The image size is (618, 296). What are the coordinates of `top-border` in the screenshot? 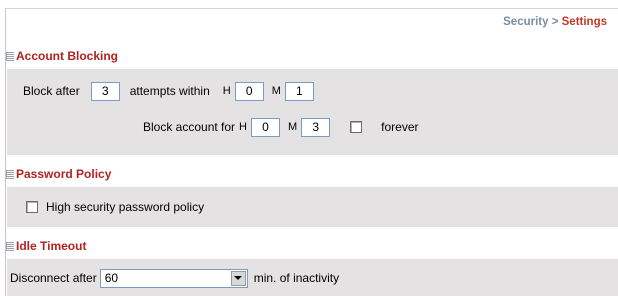 It's located at (311, 8).